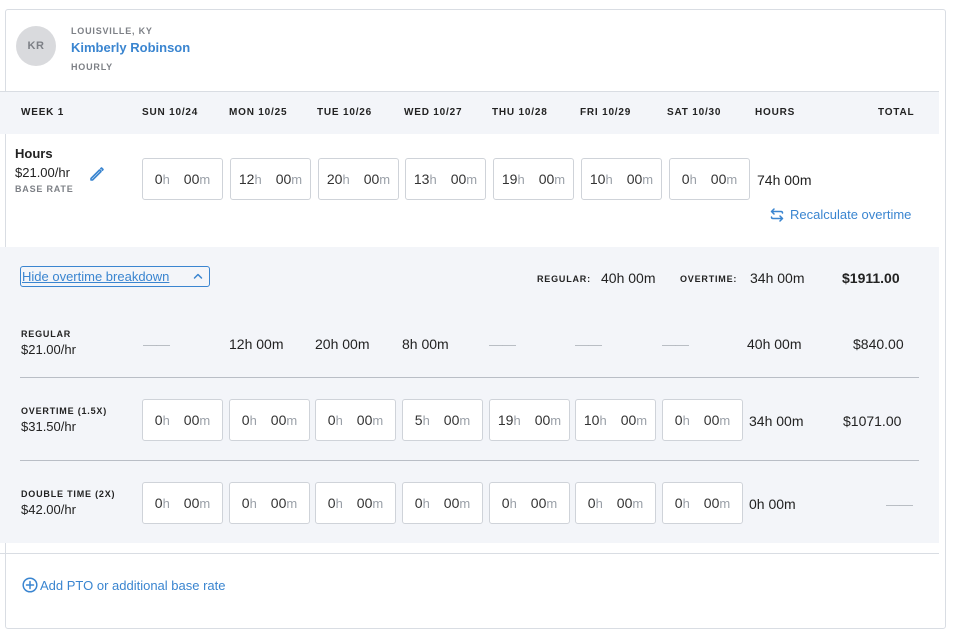 This screenshot has width=955, height=629. I want to click on regular-total: $840.00, so click(878, 344).